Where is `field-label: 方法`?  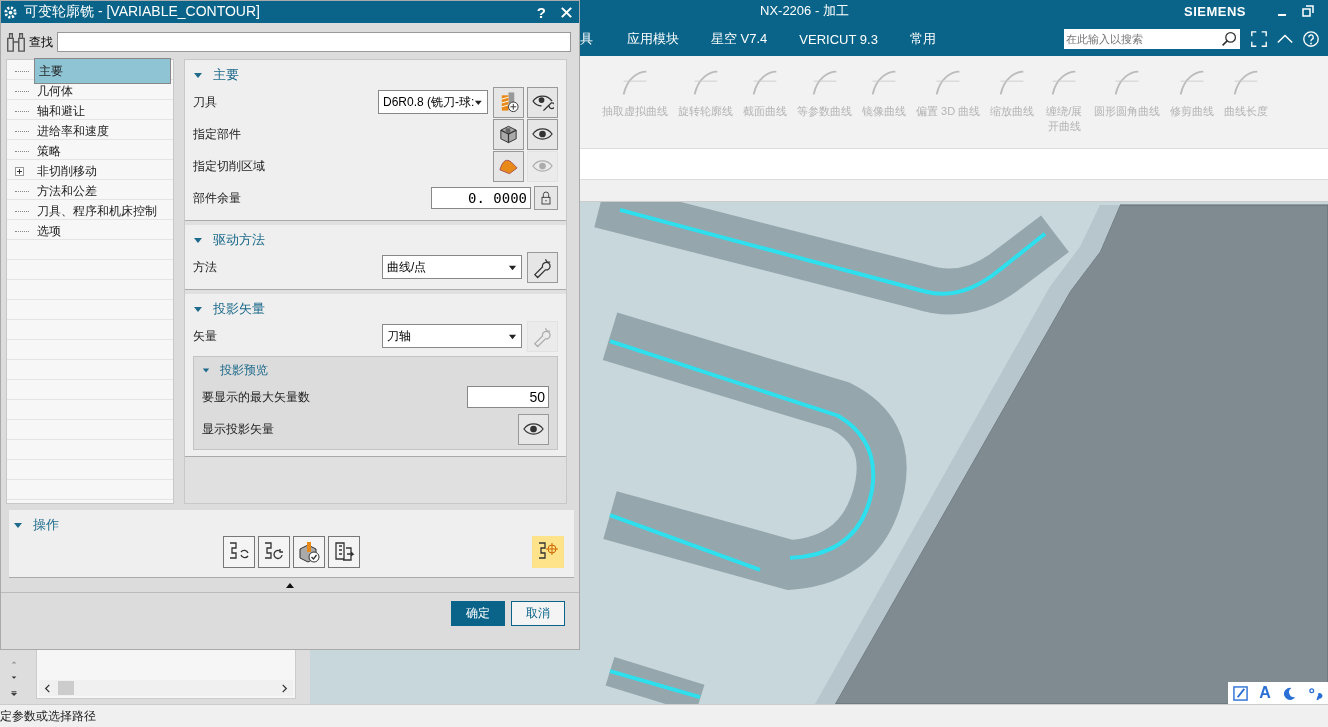 field-label: 方法 is located at coordinates (205, 267).